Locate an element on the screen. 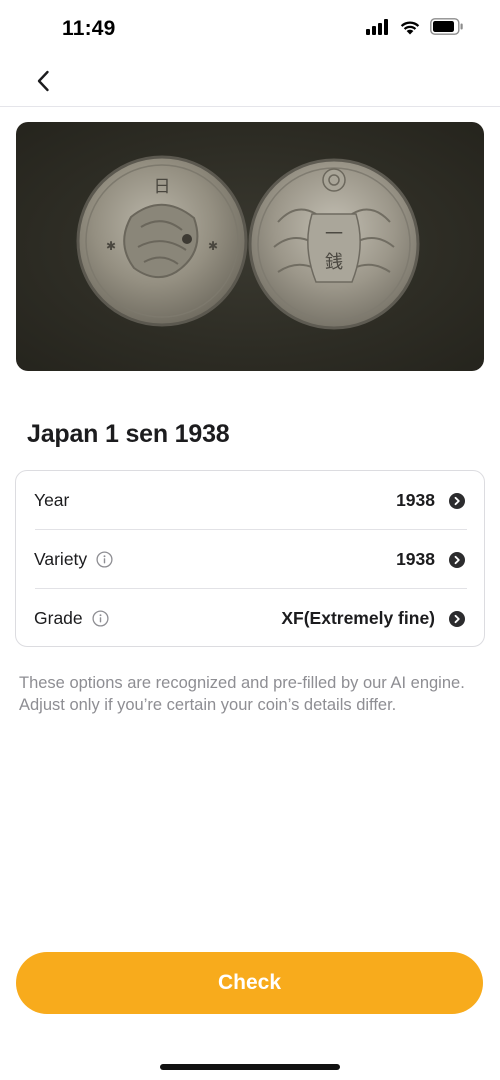  coin-obverse: 日 ✱ ✱ is located at coordinates (162, 241).